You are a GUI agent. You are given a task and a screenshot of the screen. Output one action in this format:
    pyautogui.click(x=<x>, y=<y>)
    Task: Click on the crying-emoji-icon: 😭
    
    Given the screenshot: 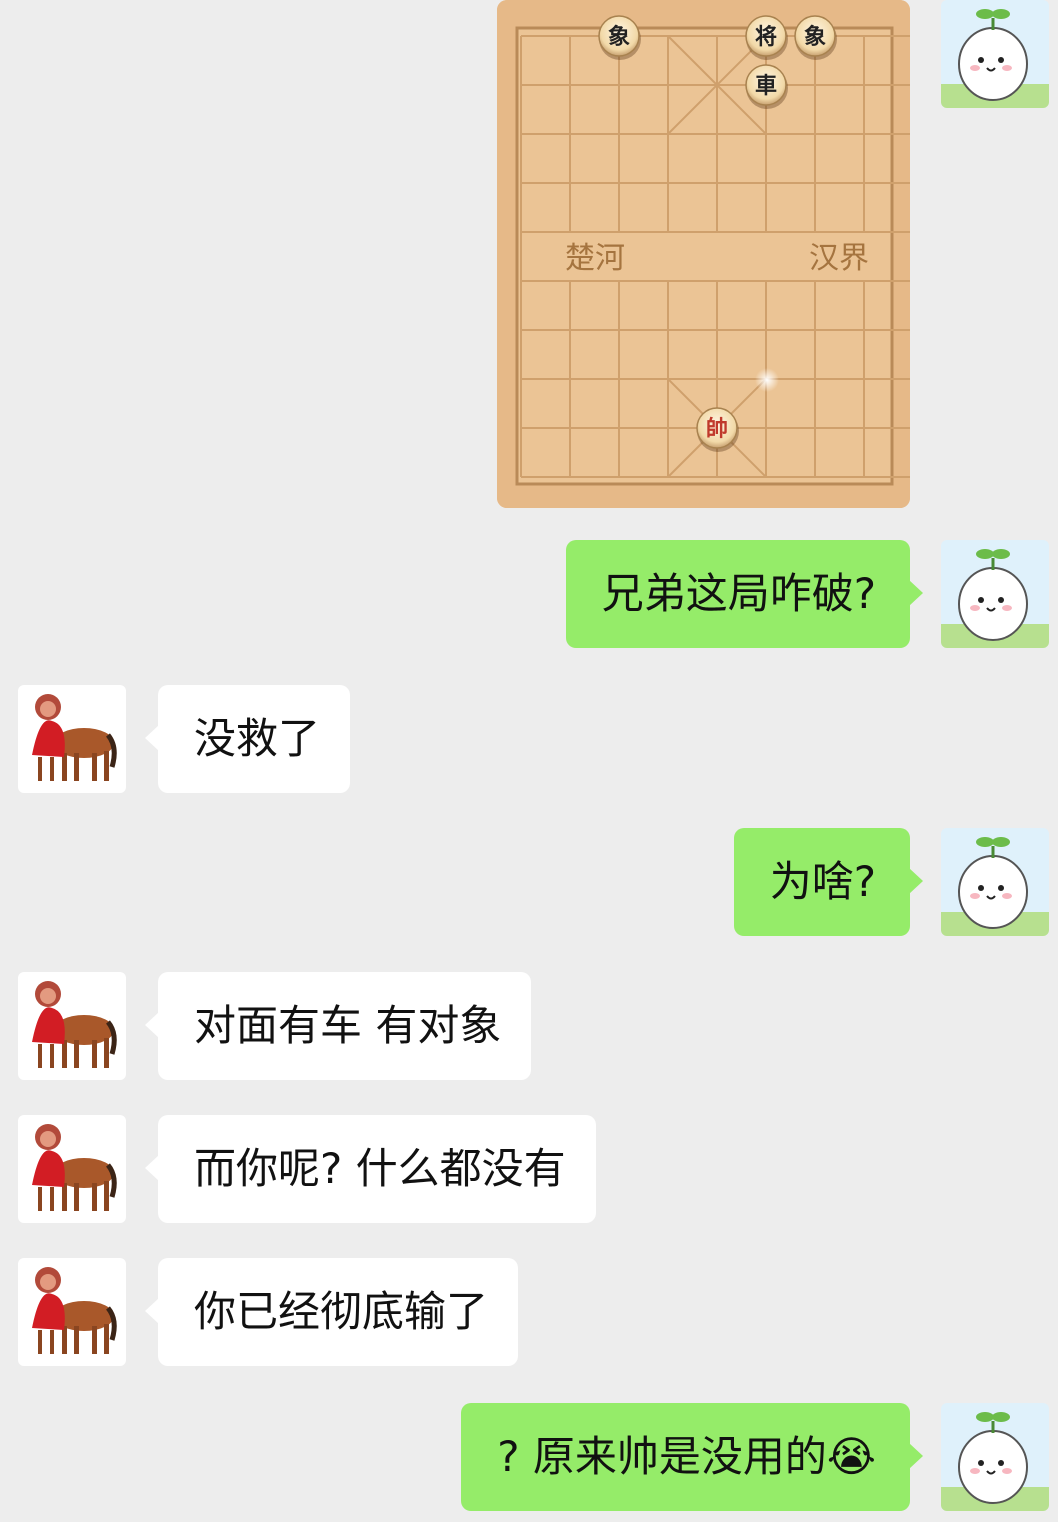 What is the action you would take?
    pyautogui.click(x=851, y=1456)
    